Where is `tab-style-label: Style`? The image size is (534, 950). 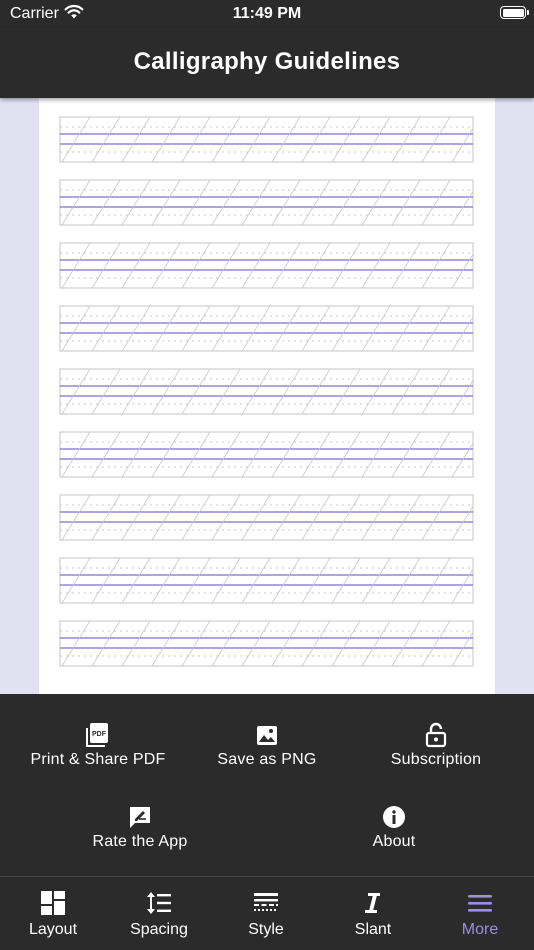 tab-style-label: Style is located at coordinates (266, 929).